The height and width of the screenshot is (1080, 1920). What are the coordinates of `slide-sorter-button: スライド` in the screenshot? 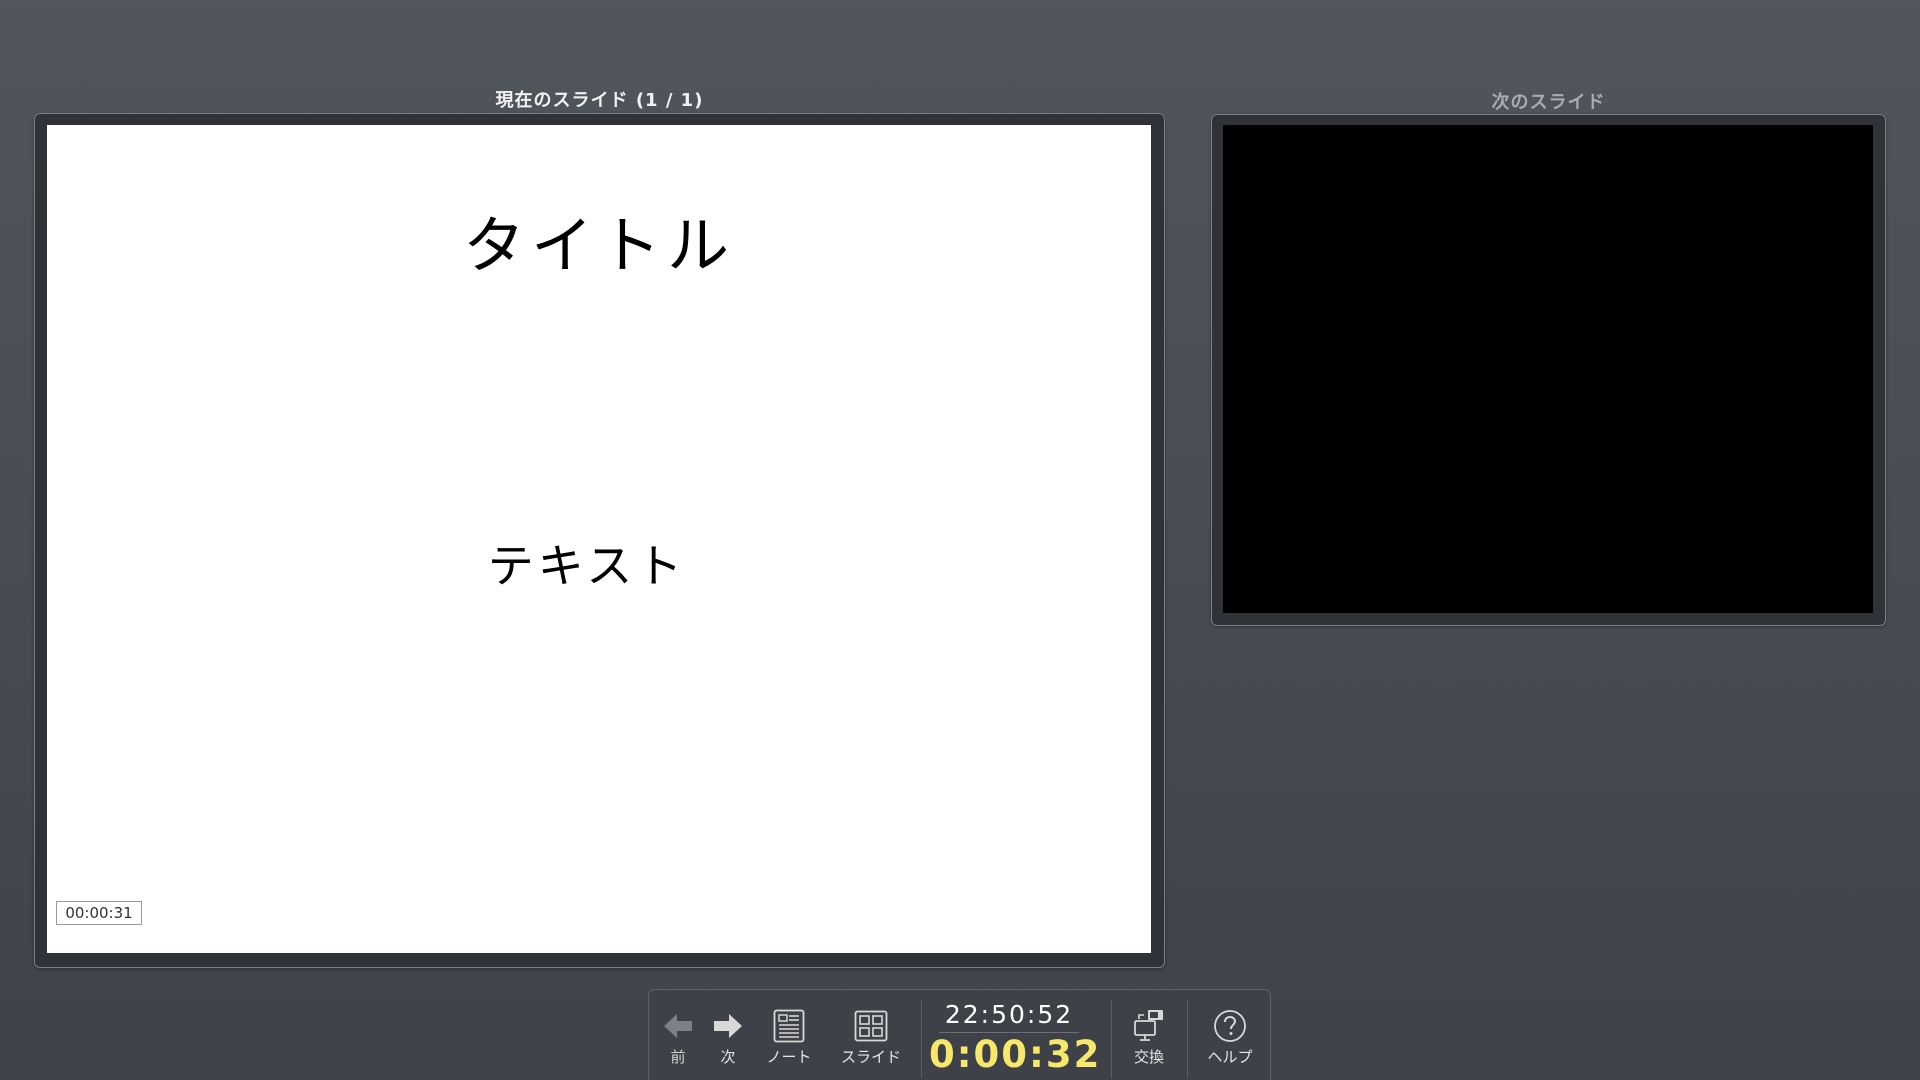 It's located at (871, 1038).